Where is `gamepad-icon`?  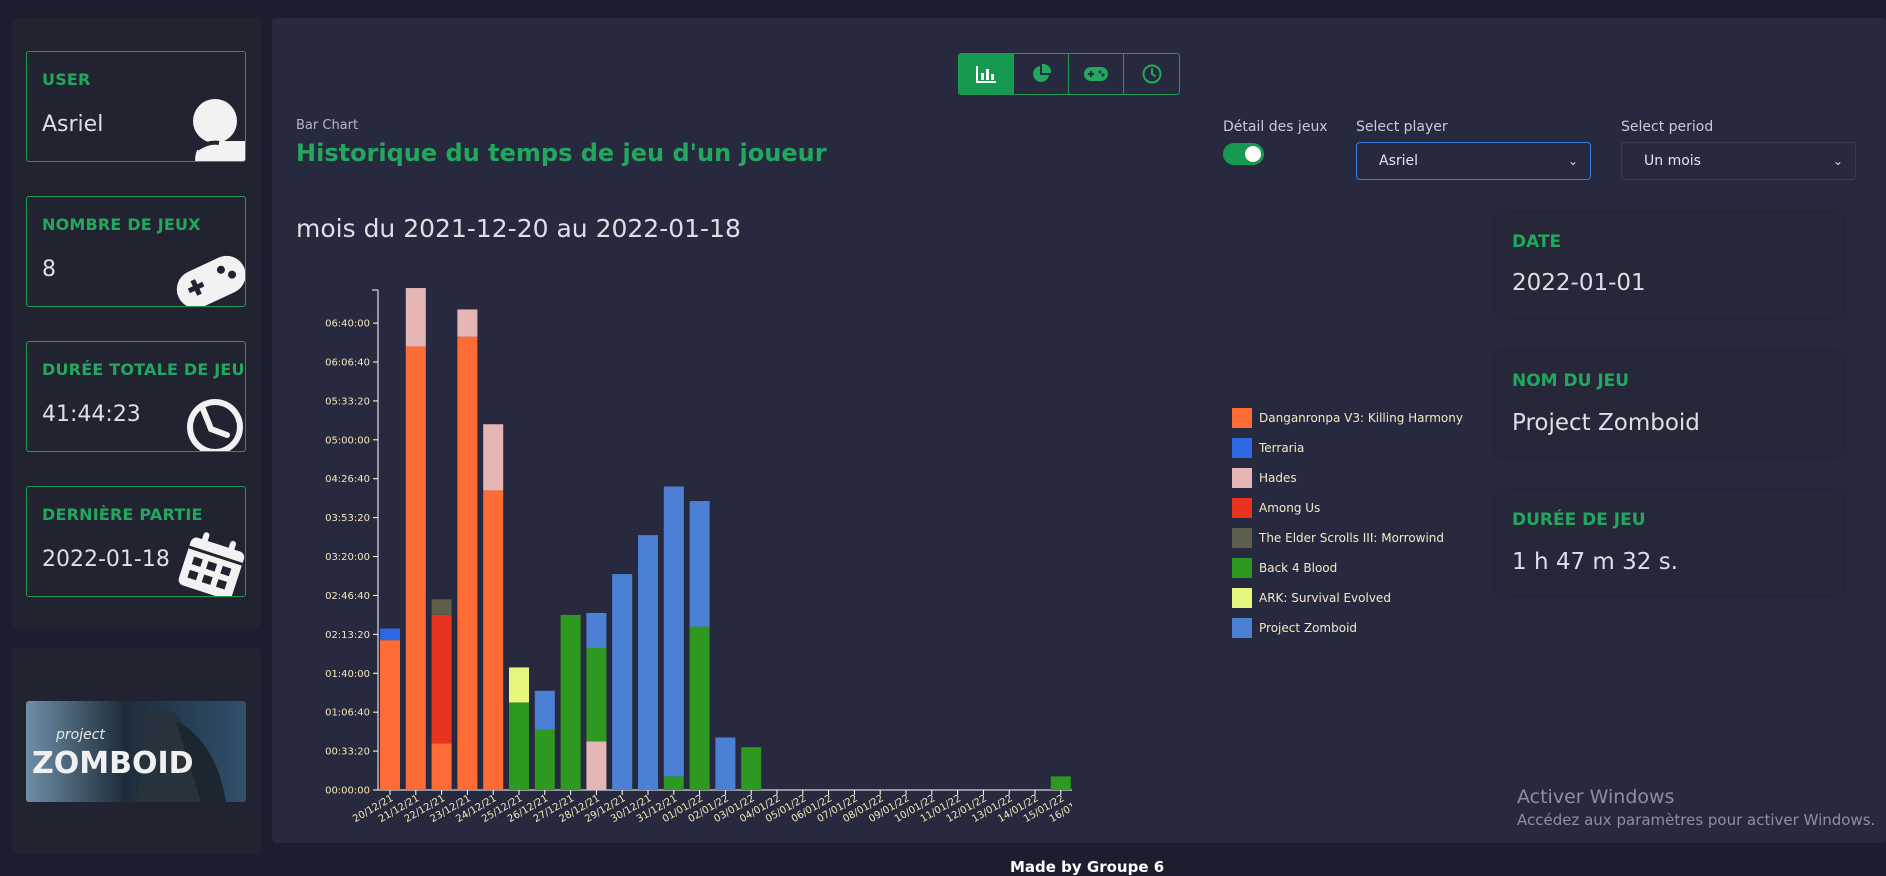 gamepad-icon is located at coordinates (1096, 74).